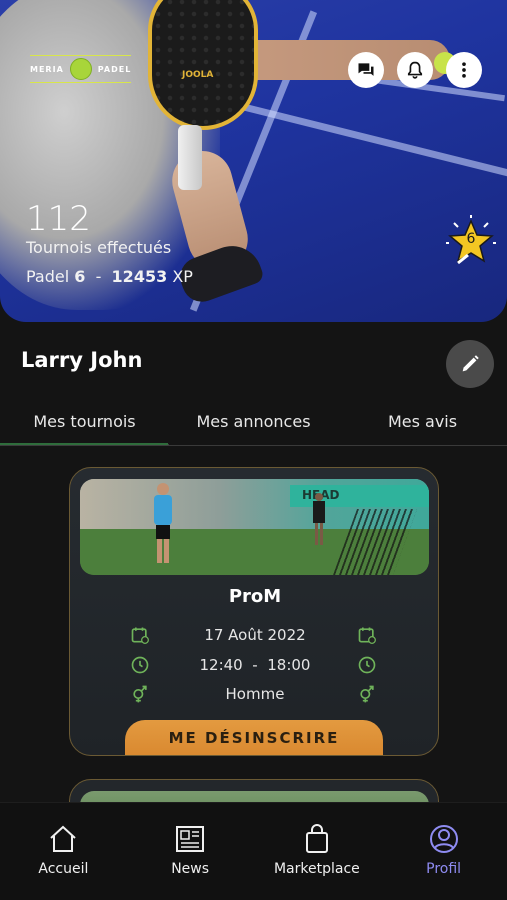  Describe the element at coordinates (316, 869) in the screenshot. I see `nav-label: Marketplace` at that location.